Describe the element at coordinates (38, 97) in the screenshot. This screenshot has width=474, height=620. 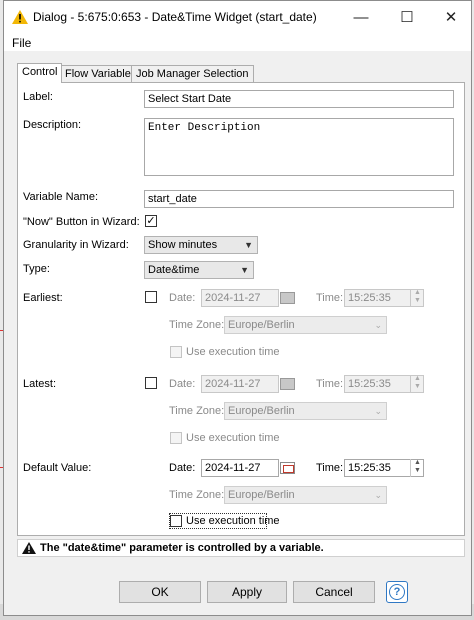
I see `label-label: Label:` at that location.